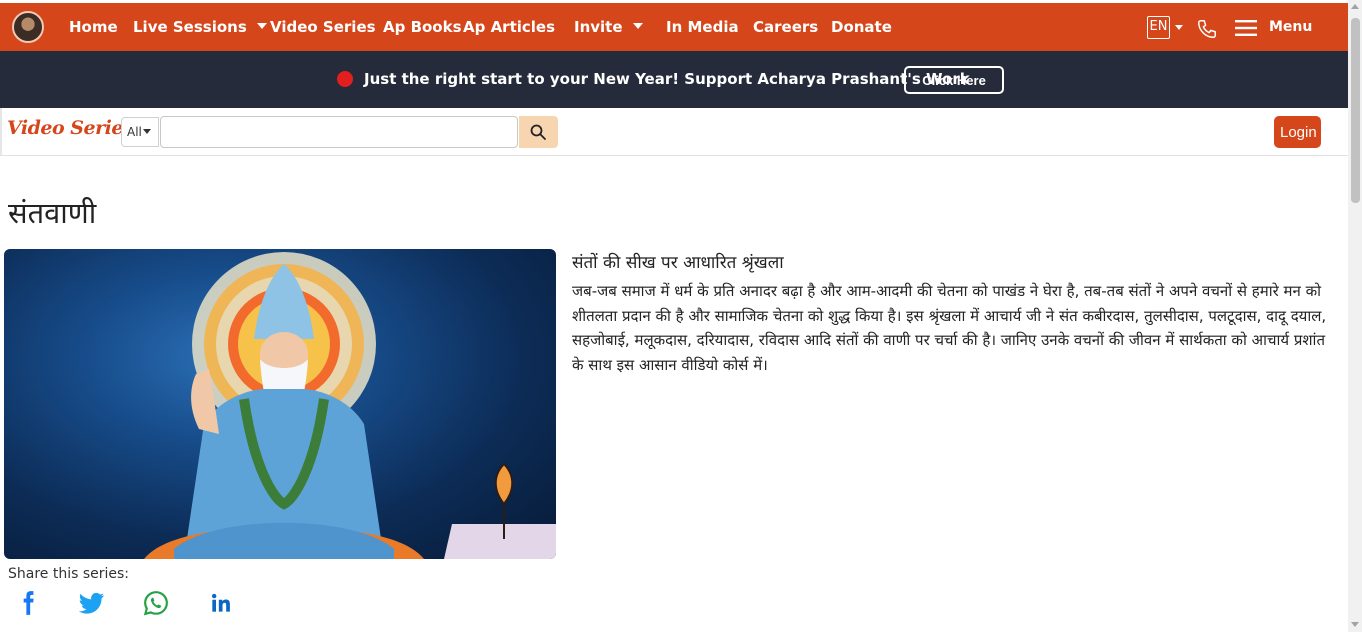  What do you see at coordinates (598, 27) in the screenshot?
I see `nav-invite-label: Invite` at bounding box center [598, 27].